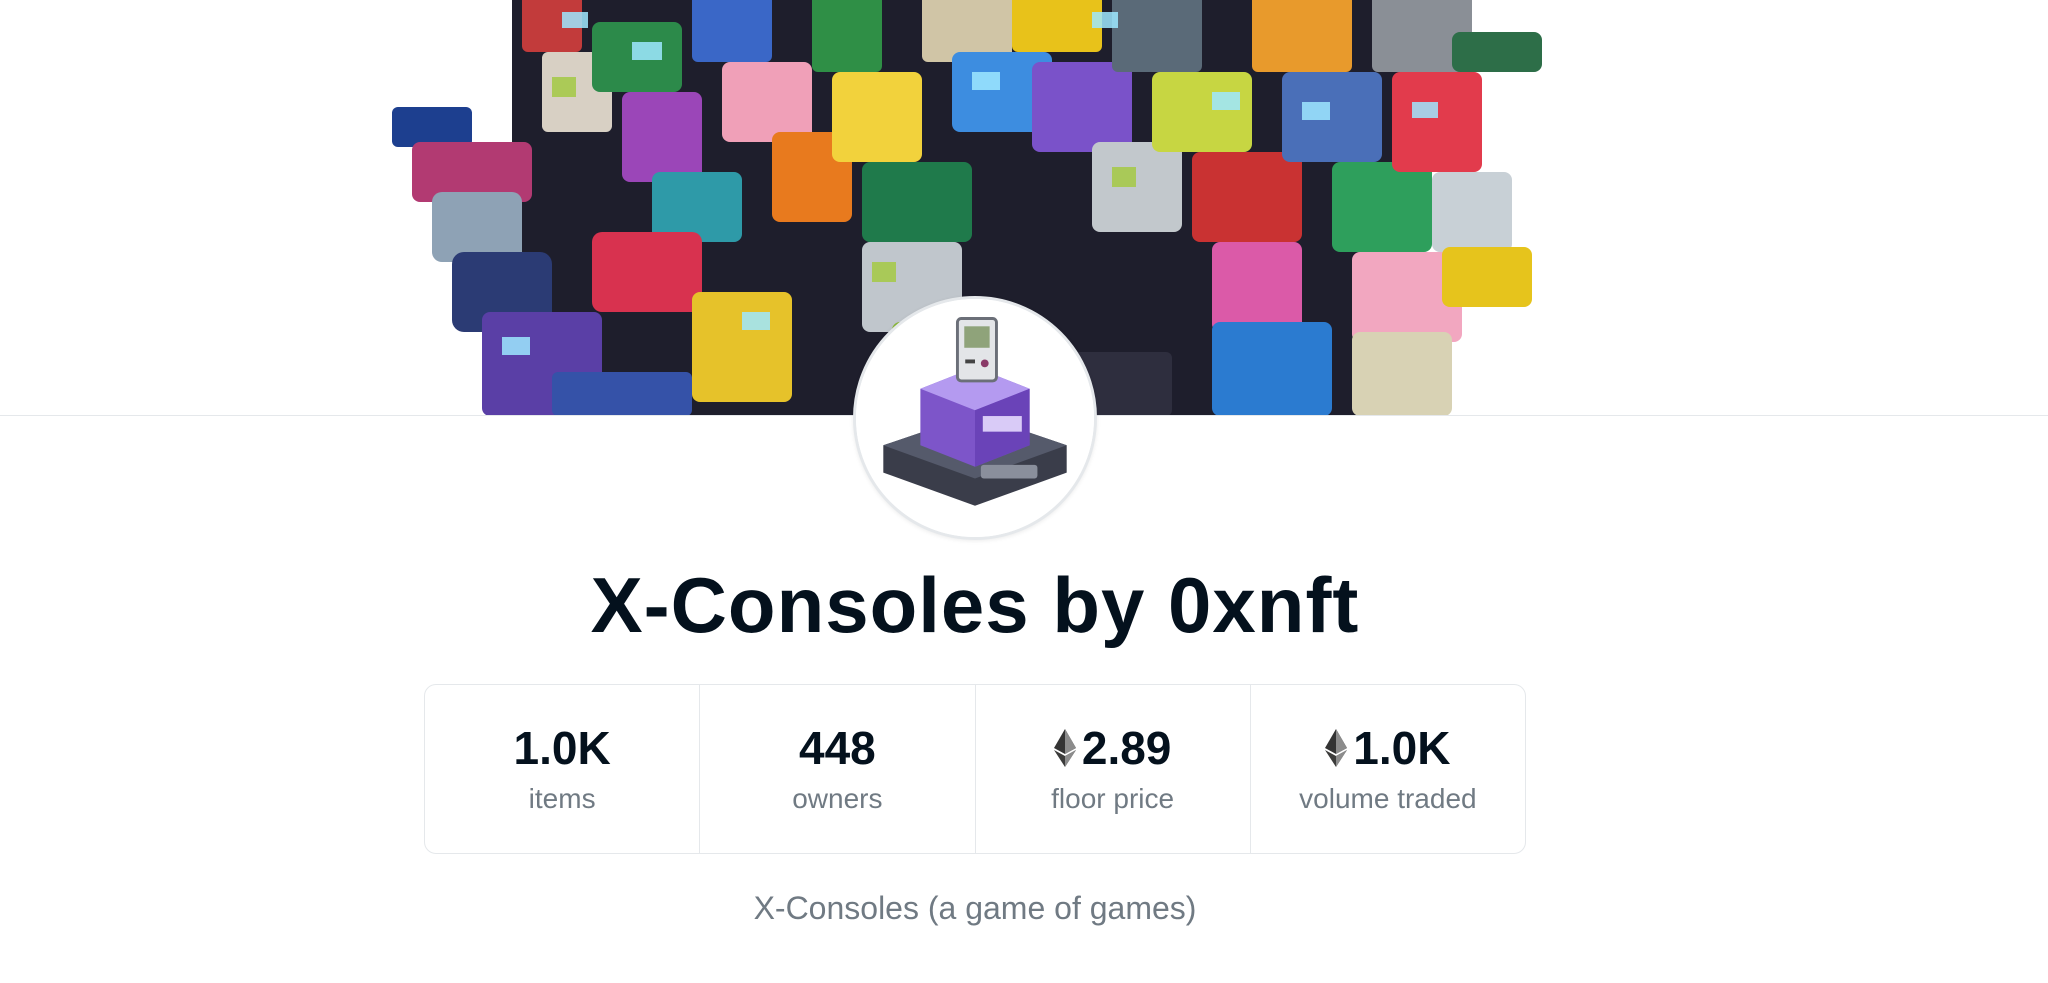 The width and height of the screenshot is (2048, 983). I want to click on collection-description: X-Consoles (a game of games), so click(975, 908).